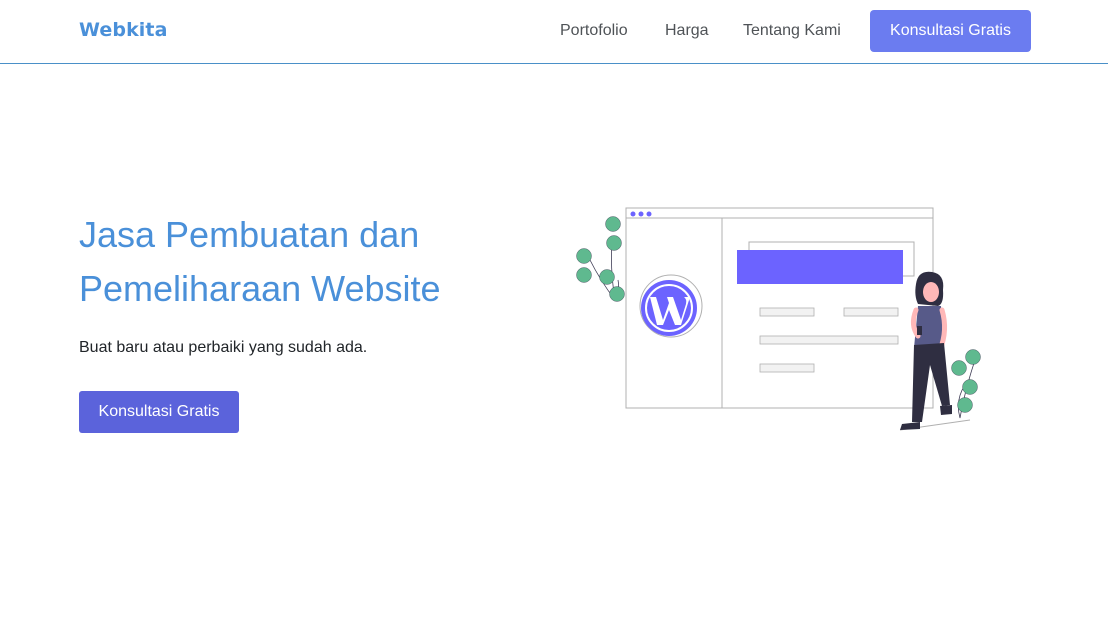  Describe the element at coordinates (223, 347) in the screenshot. I see `hero-subtitle: Buat baru atau perbaiki yang sudah ada.` at that location.